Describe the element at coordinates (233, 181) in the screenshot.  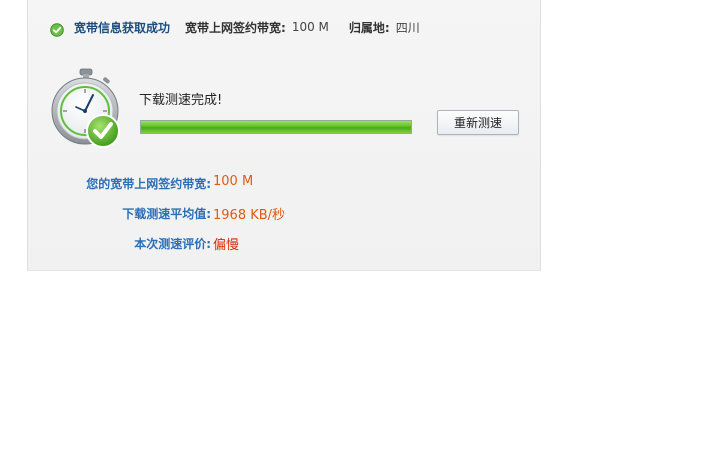
I see `contract-bandwidth-value: 100 M` at that location.